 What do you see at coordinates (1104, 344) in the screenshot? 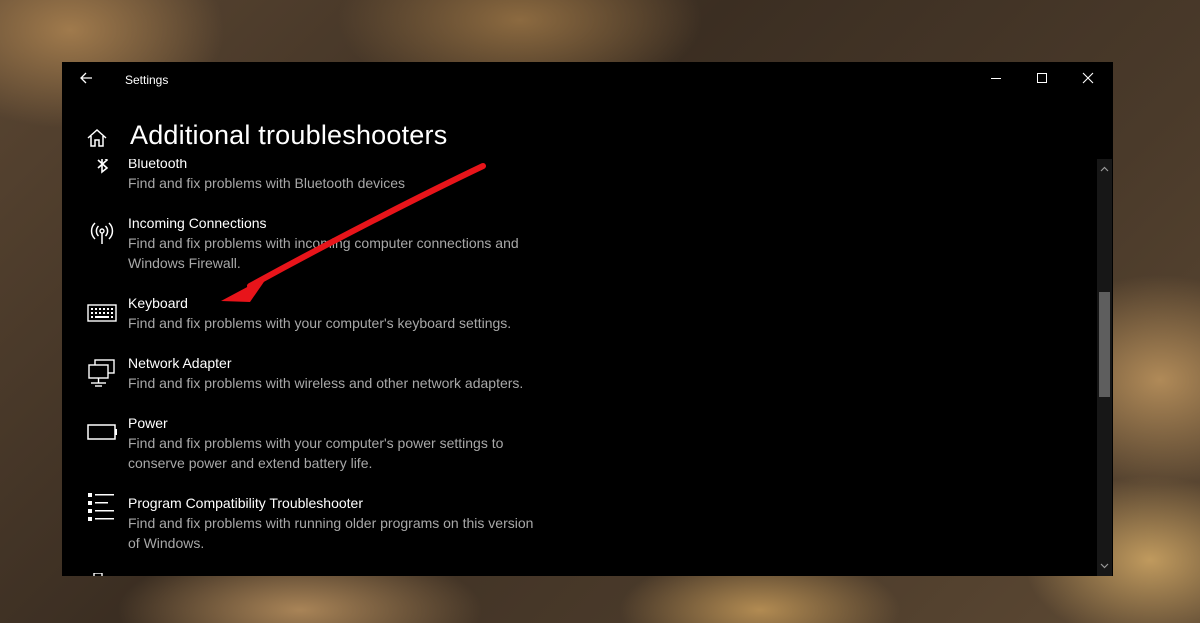
I see `scrollbar-thumb` at bounding box center [1104, 344].